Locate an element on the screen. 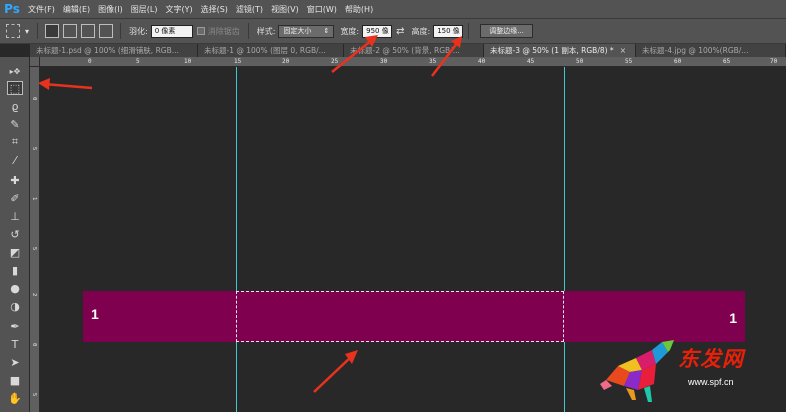 This screenshot has height=412, width=786. swap-icon: ⇄ is located at coordinates (400, 31).